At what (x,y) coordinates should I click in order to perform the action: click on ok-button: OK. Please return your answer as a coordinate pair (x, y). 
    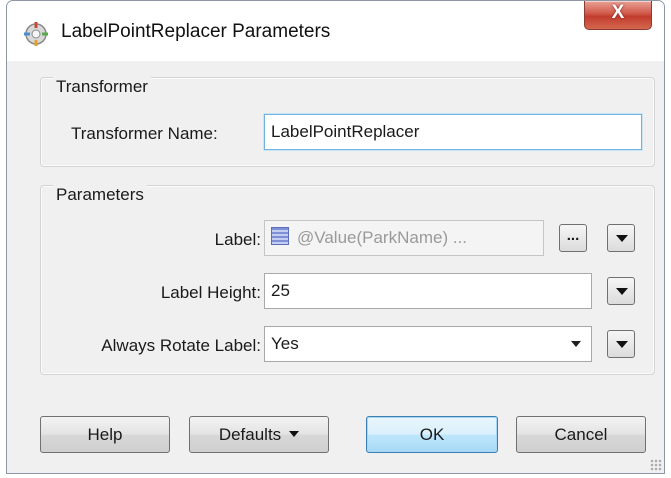
    Looking at the image, I should click on (432, 434).